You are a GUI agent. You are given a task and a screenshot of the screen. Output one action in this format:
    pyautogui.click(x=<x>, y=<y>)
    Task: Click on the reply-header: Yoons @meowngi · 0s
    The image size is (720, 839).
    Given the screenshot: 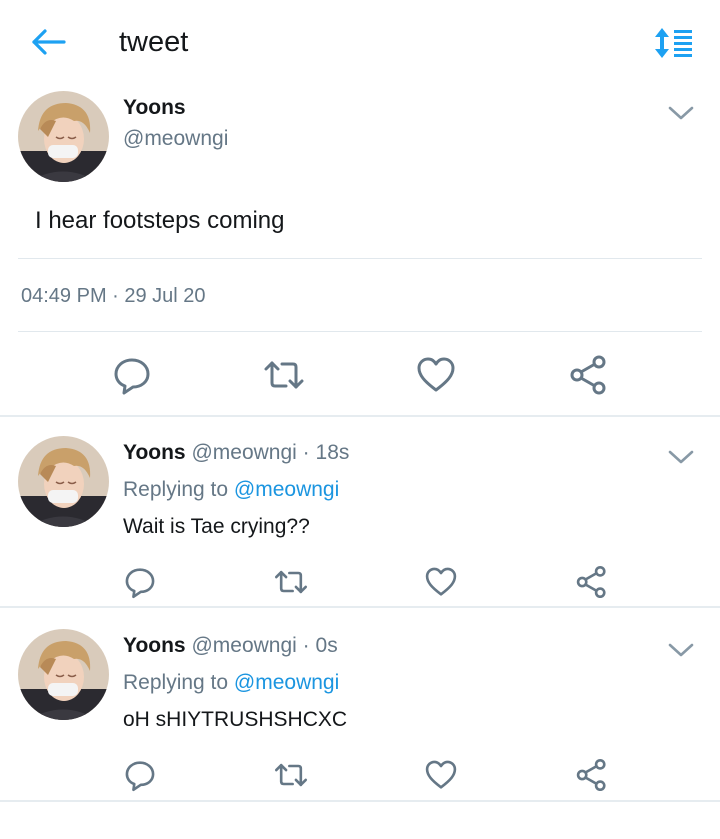 What is the action you would take?
    pyautogui.click(x=230, y=646)
    